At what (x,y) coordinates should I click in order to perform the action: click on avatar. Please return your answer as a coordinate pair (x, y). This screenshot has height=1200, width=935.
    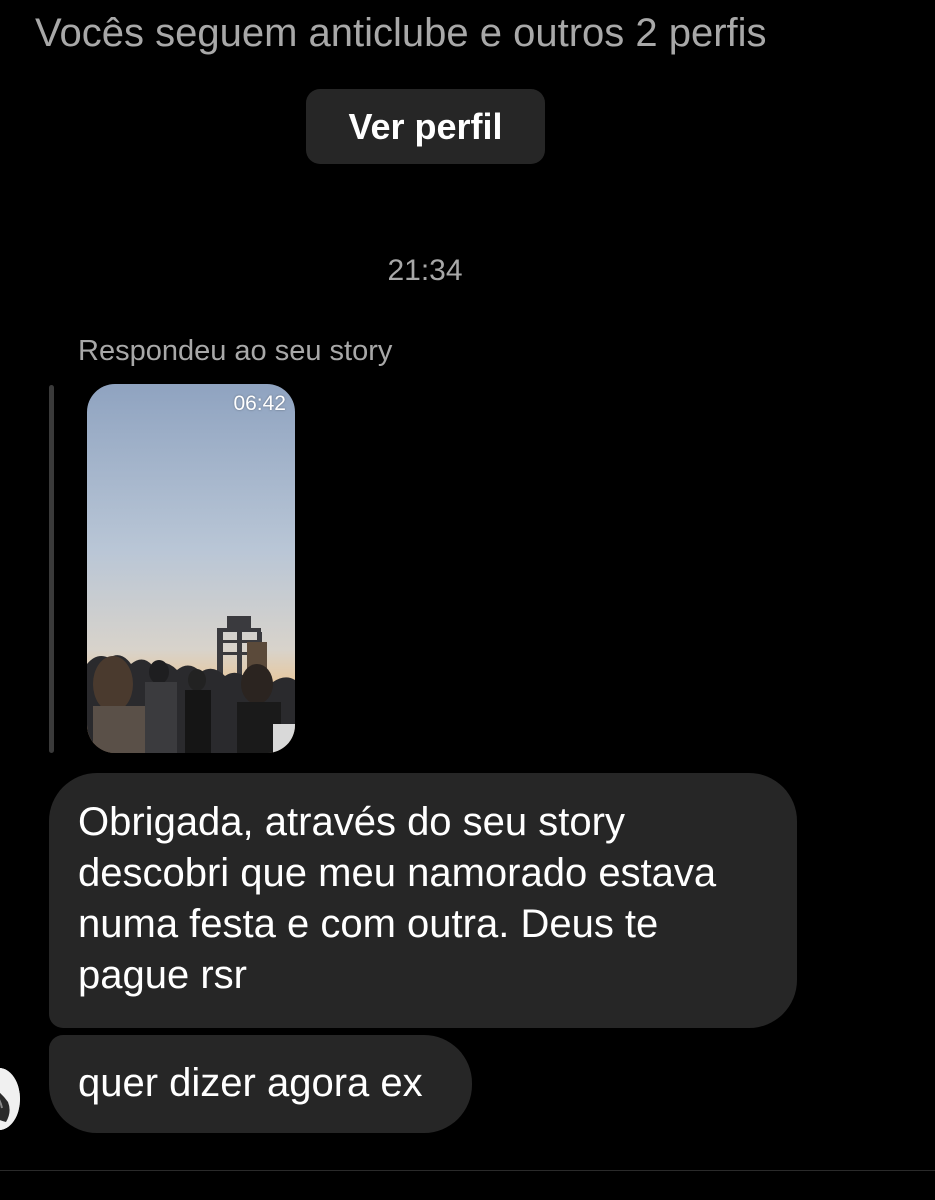
    Looking at the image, I should click on (10, 1099).